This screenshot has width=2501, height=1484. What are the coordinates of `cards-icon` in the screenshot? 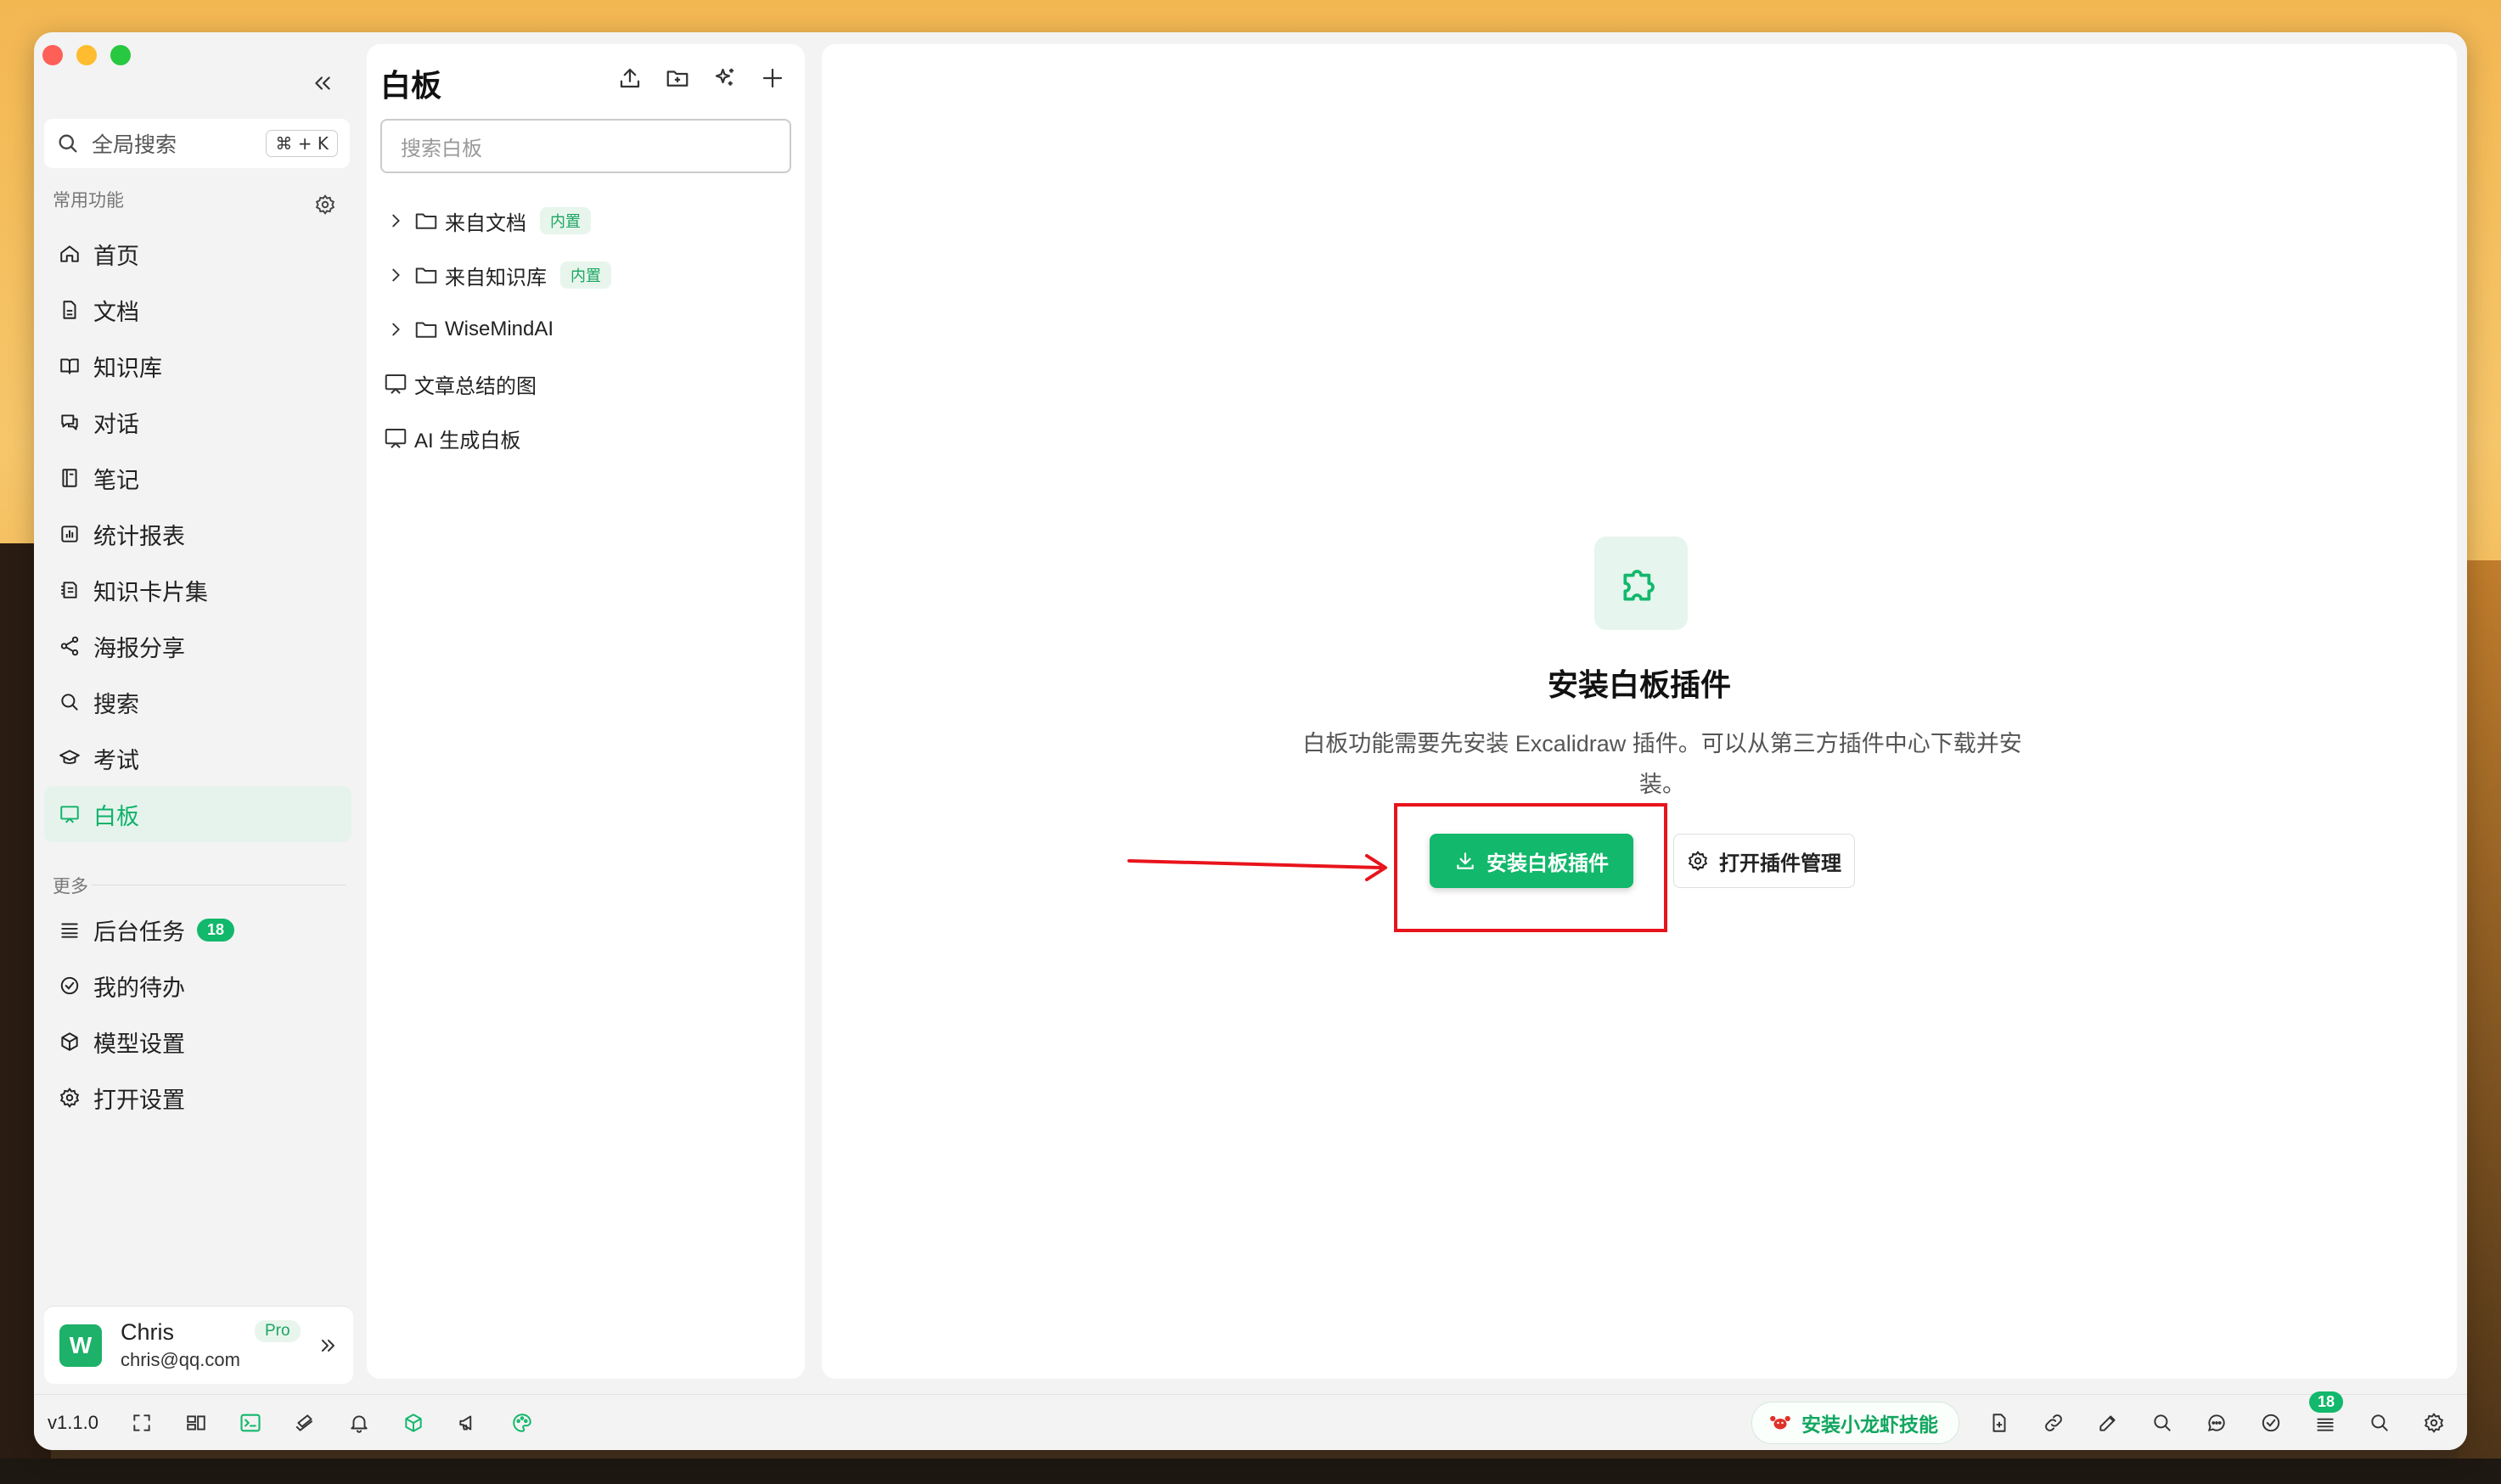 It's located at (69, 591).